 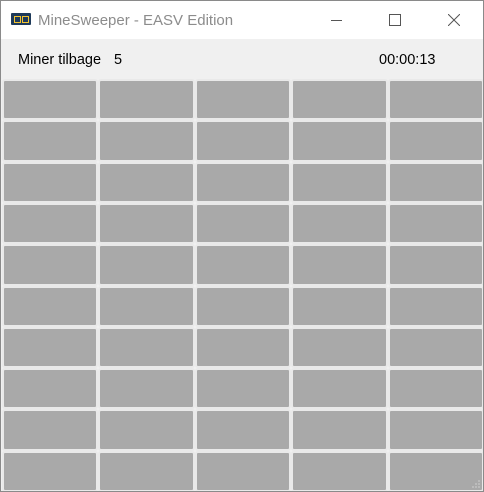 I want to click on maximize-button, so click(x=395, y=20).